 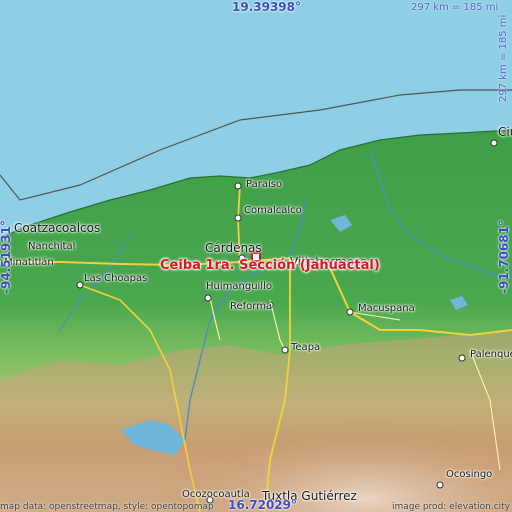 What do you see at coordinates (80, 285) in the screenshot?
I see `las-choapas-marker` at bounding box center [80, 285].